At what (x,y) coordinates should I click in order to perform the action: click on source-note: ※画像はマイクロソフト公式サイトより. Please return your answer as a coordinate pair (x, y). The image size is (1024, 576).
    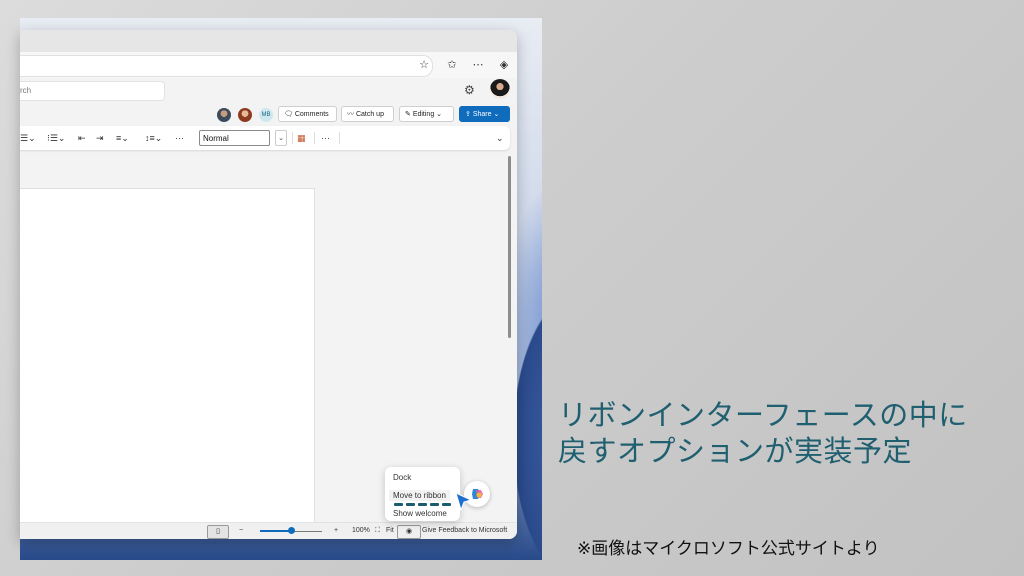
    Looking at the image, I should click on (728, 549).